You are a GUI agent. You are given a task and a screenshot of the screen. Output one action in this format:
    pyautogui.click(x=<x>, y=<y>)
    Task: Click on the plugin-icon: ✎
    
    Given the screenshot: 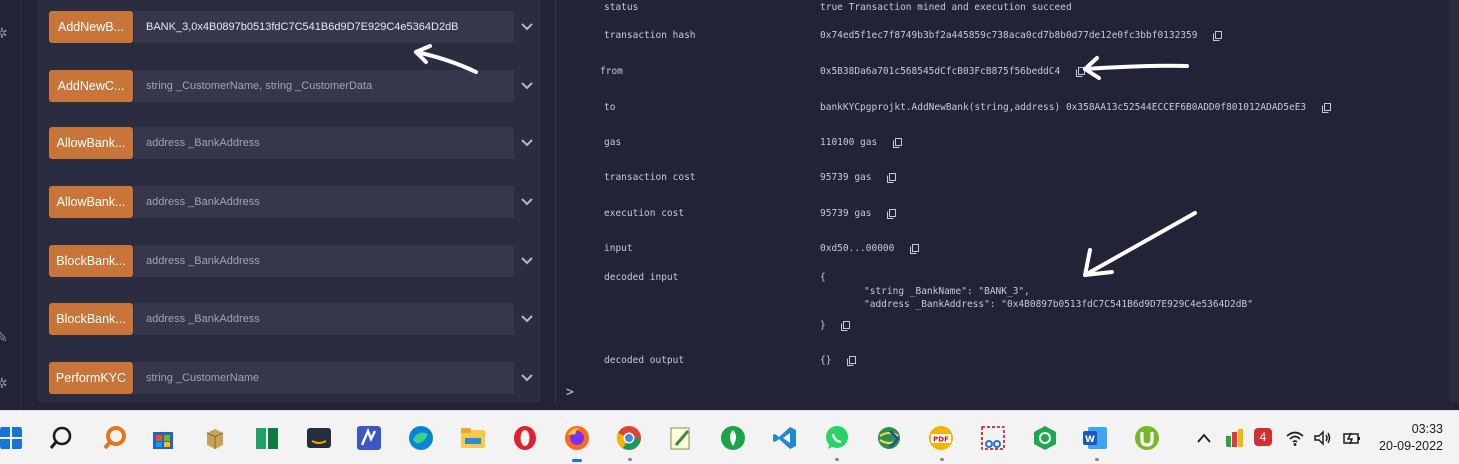 What is the action you would take?
    pyautogui.click(x=5, y=337)
    